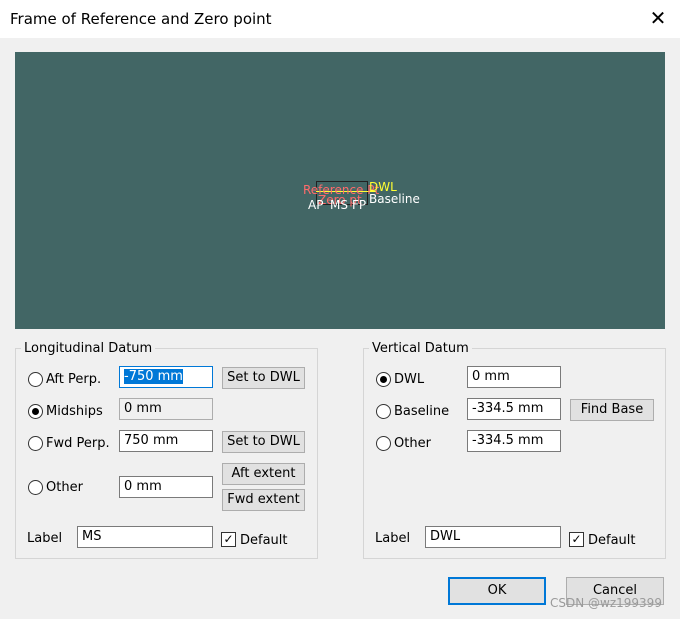  What do you see at coordinates (576, 539) in the screenshot?
I see `vertical-default-checkbox: ✓` at bounding box center [576, 539].